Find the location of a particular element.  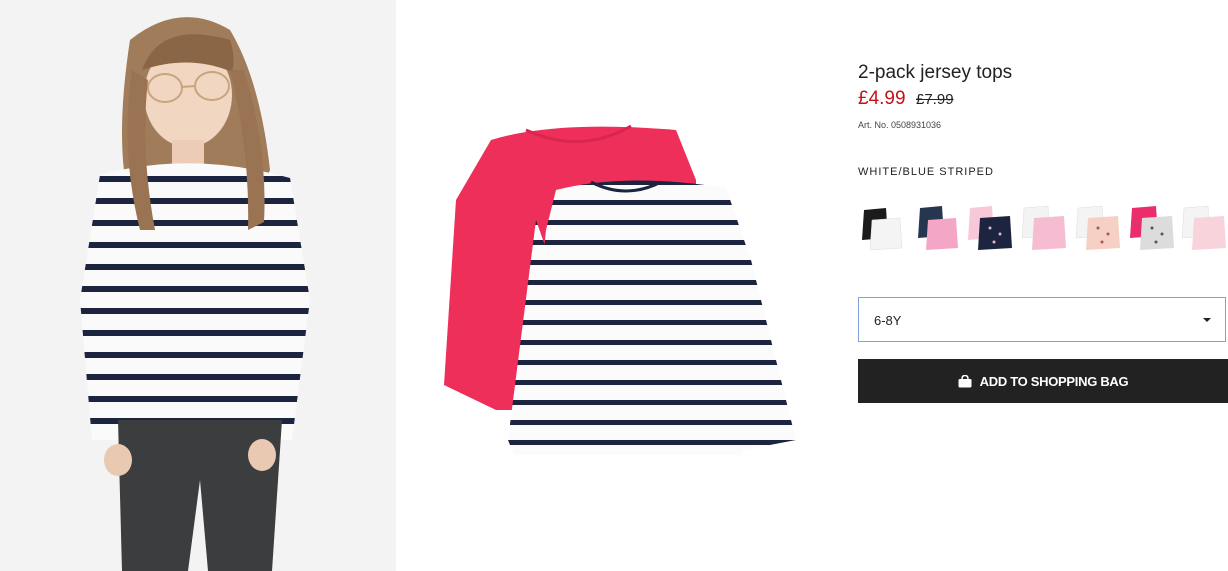

article-number: Art. No. 0508931036 is located at coordinates (900, 125).